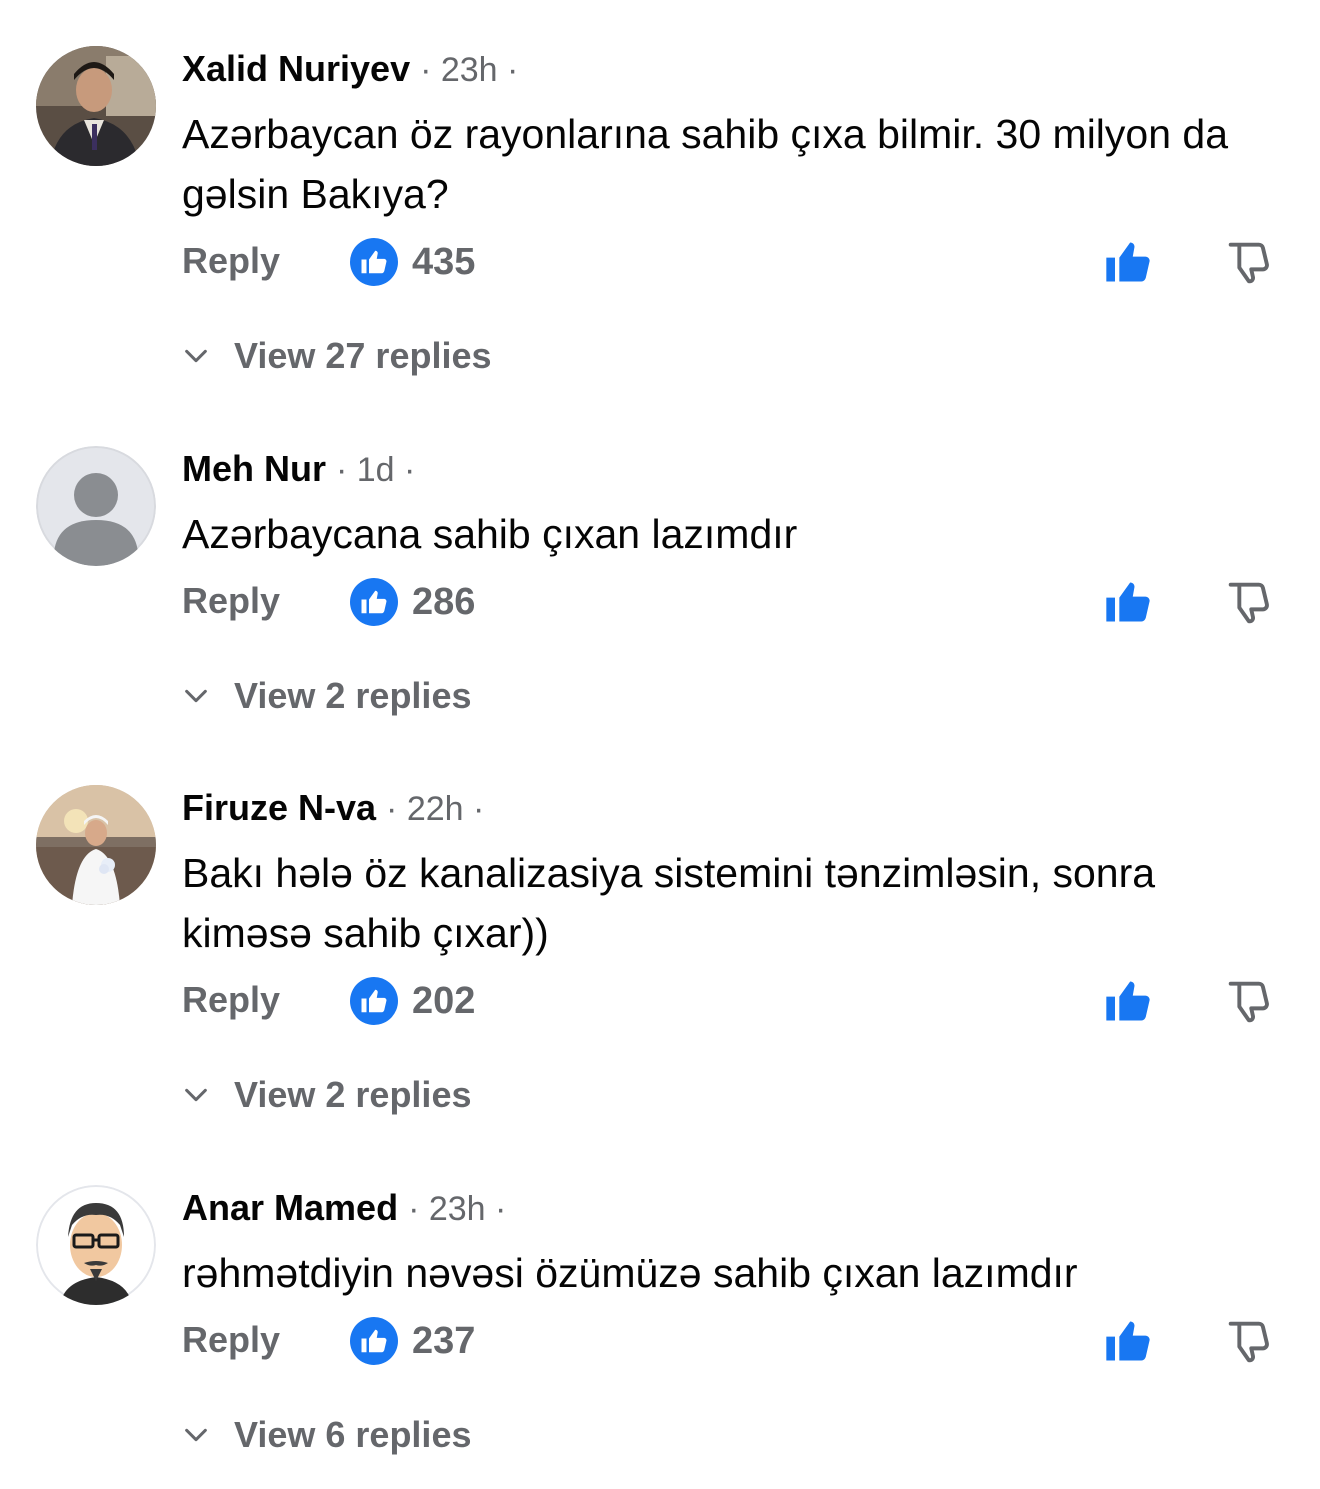 This screenshot has height=1489, width=1320. Describe the element at coordinates (660, 602) in the screenshot. I see `comment-actions: Reply 286` at that location.